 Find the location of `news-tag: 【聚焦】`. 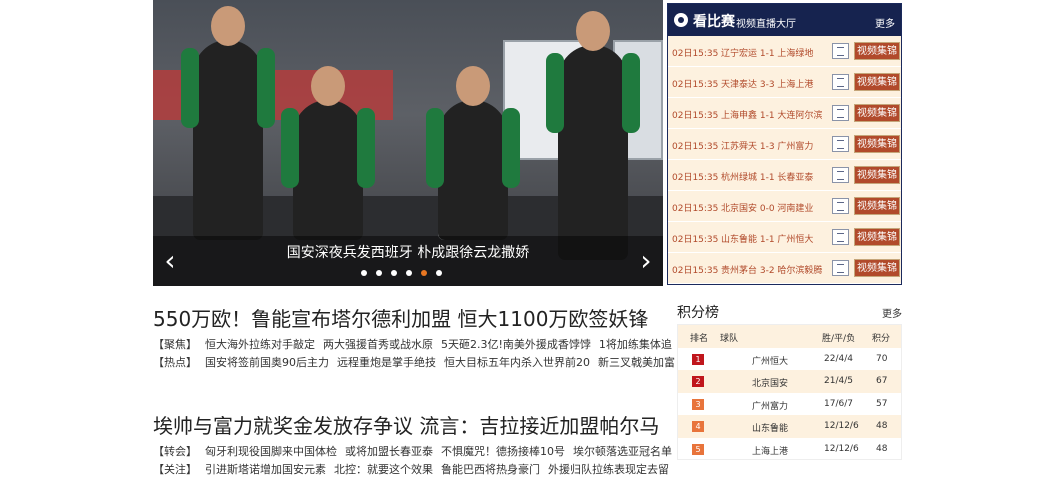

news-tag: 【聚焦】 is located at coordinates (175, 344).